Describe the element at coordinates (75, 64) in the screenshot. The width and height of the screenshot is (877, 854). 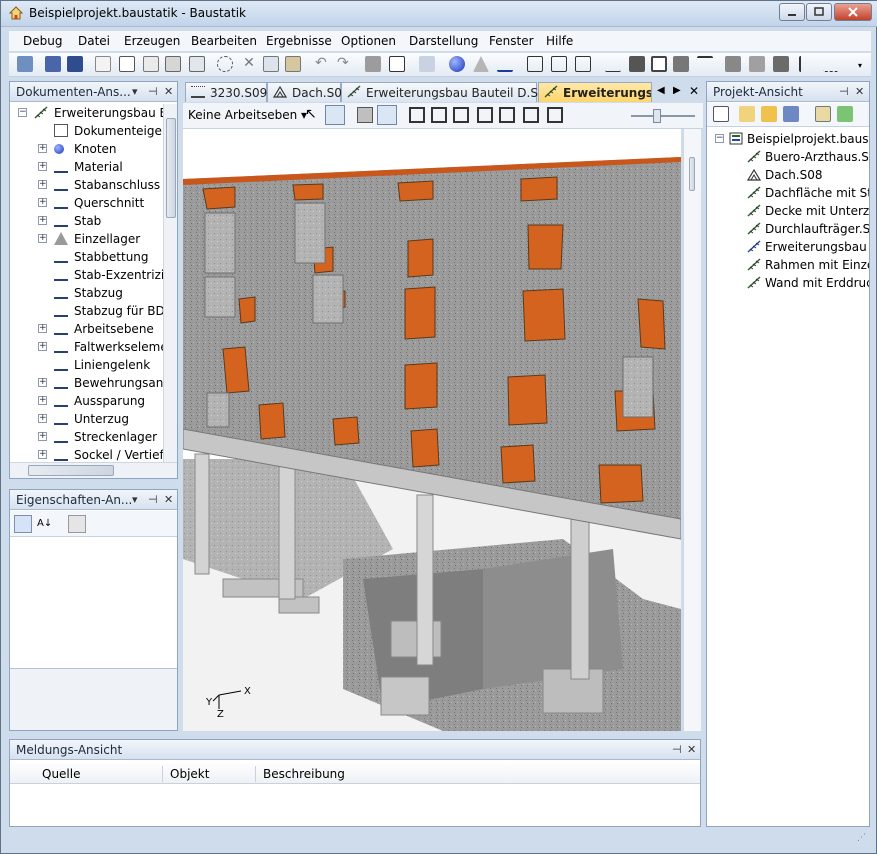
I see `save-icon` at that location.